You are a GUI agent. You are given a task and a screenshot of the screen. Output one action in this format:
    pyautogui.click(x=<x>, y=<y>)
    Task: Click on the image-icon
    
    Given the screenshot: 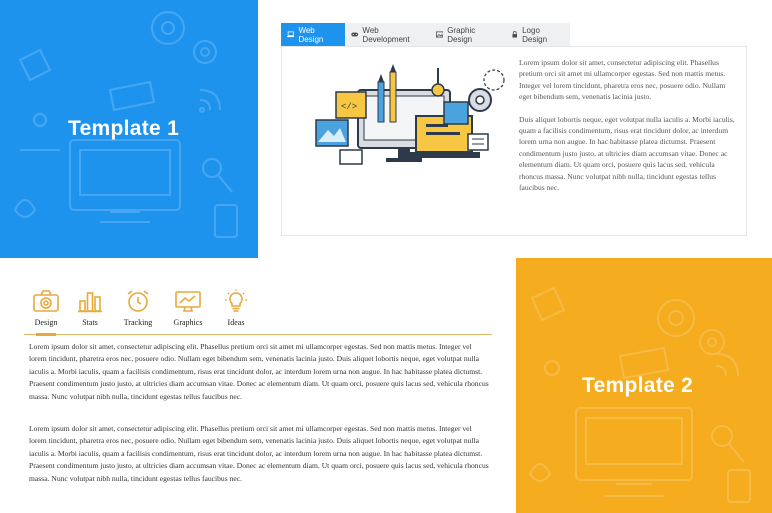 What is the action you would take?
    pyautogui.click(x=439, y=34)
    